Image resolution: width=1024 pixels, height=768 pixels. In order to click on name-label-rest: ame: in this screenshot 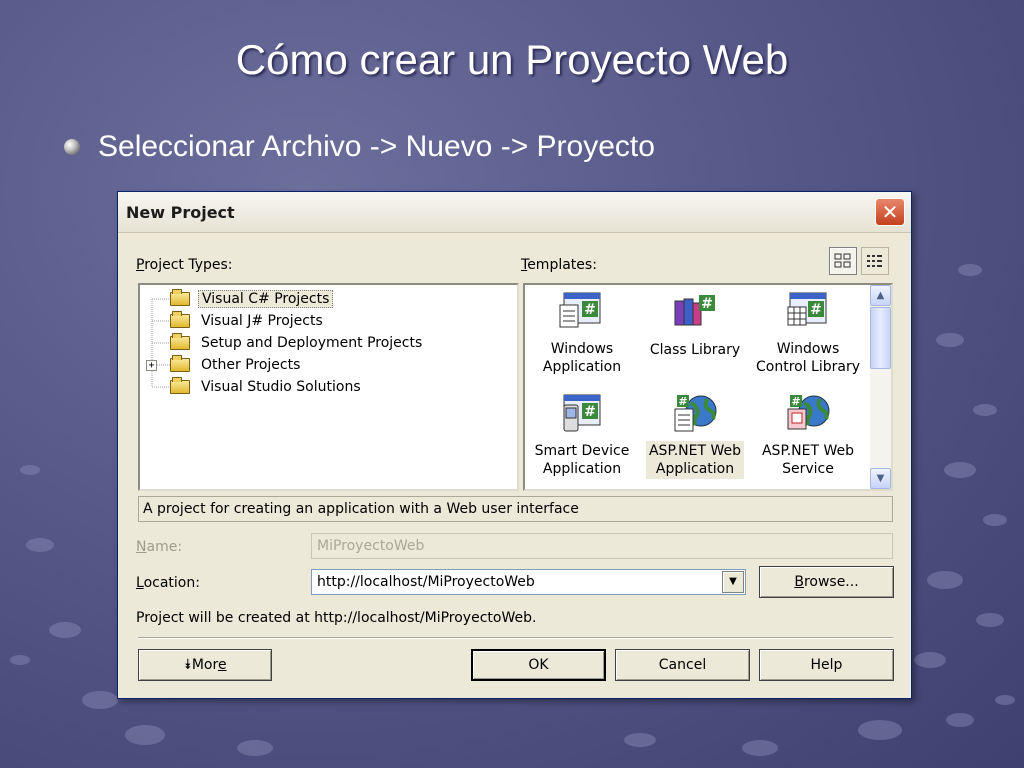, I will do `click(164, 547)`.